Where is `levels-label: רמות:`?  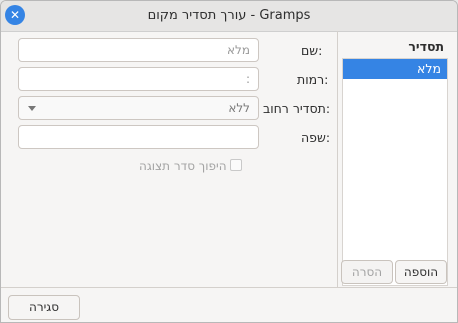 levels-label: רמות: is located at coordinates (313, 79).